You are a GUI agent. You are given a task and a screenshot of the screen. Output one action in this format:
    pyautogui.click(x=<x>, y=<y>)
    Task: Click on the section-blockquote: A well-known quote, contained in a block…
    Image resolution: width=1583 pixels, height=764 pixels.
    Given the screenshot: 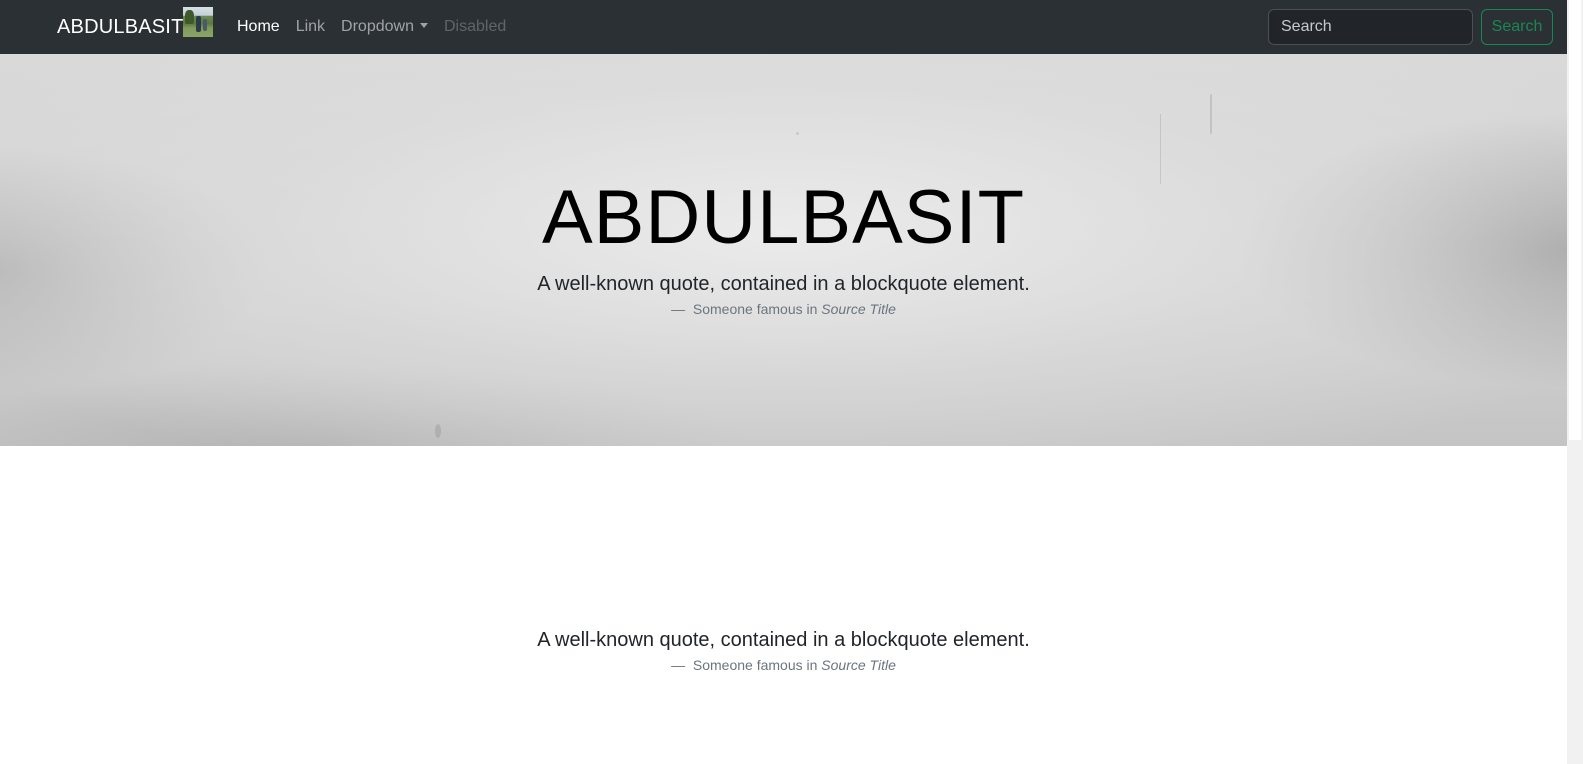 What is the action you would take?
    pyautogui.click(x=783, y=640)
    